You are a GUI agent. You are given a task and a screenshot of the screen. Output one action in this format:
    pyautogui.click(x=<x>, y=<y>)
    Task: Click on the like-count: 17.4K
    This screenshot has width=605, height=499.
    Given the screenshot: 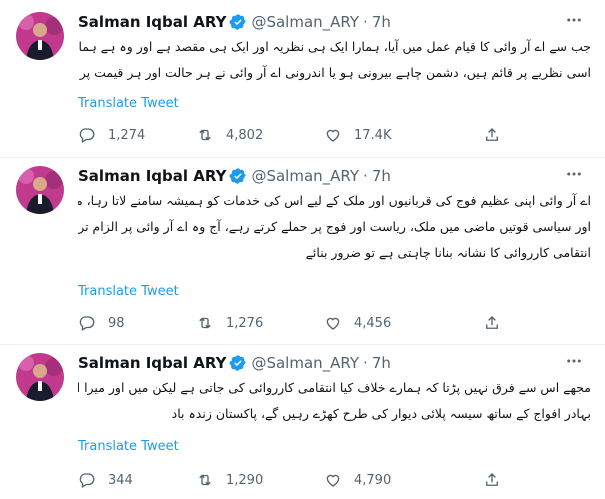 What is the action you would take?
    pyautogui.click(x=373, y=135)
    